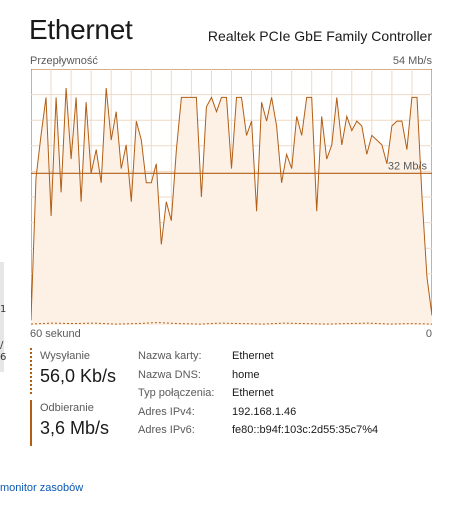 This screenshot has height=506, width=454. Describe the element at coordinates (81, 29) in the screenshot. I see `page-title: Ethernet` at that location.